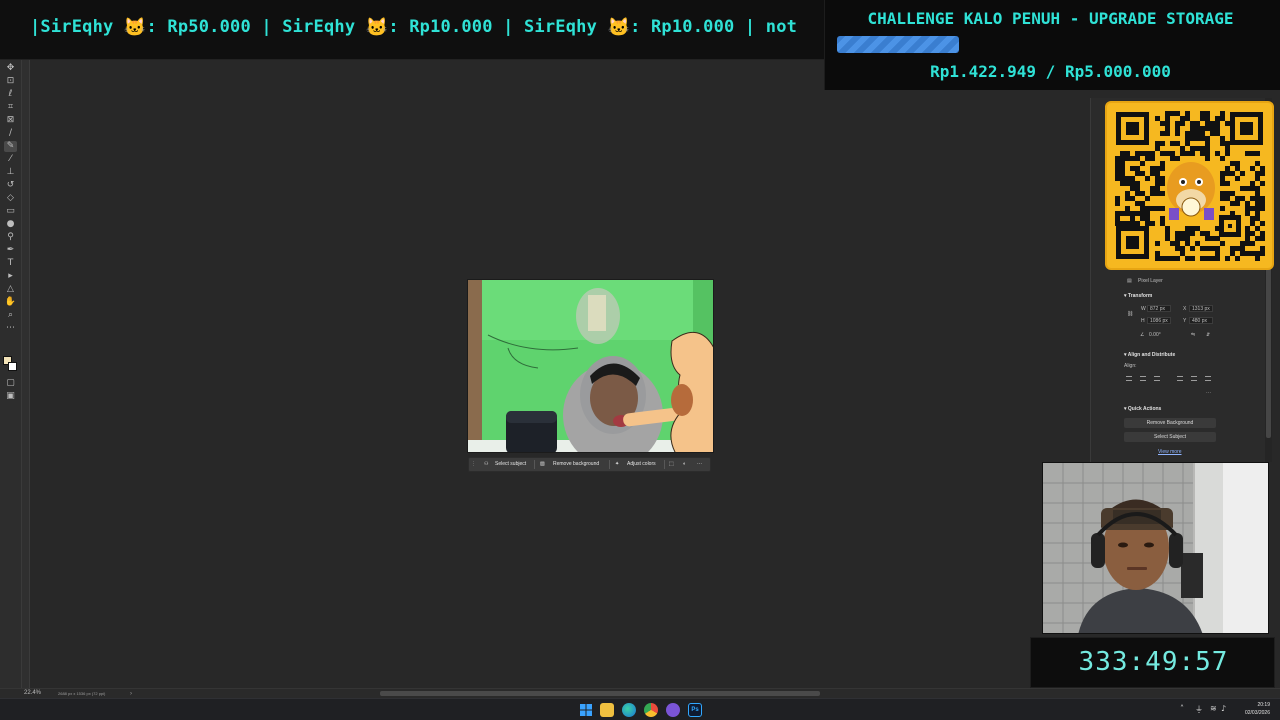 The width and height of the screenshot is (1280, 720). What do you see at coordinates (10, 302) in the screenshot?
I see `hand-icon: ✋` at bounding box center [10, 302].